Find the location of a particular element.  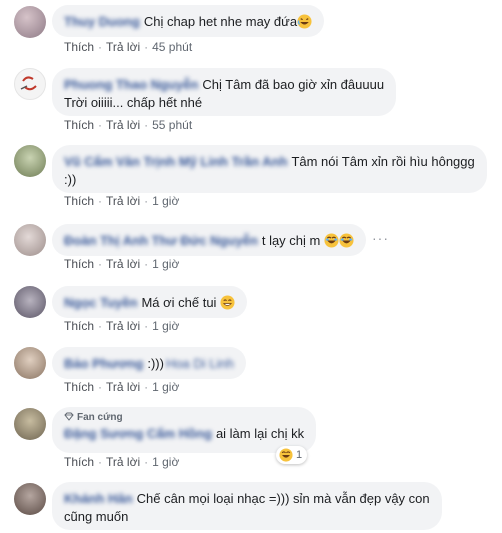

comment-bubble: Ngọc Tuyền Má ơi chế tui is located at coordinates (150, 302).